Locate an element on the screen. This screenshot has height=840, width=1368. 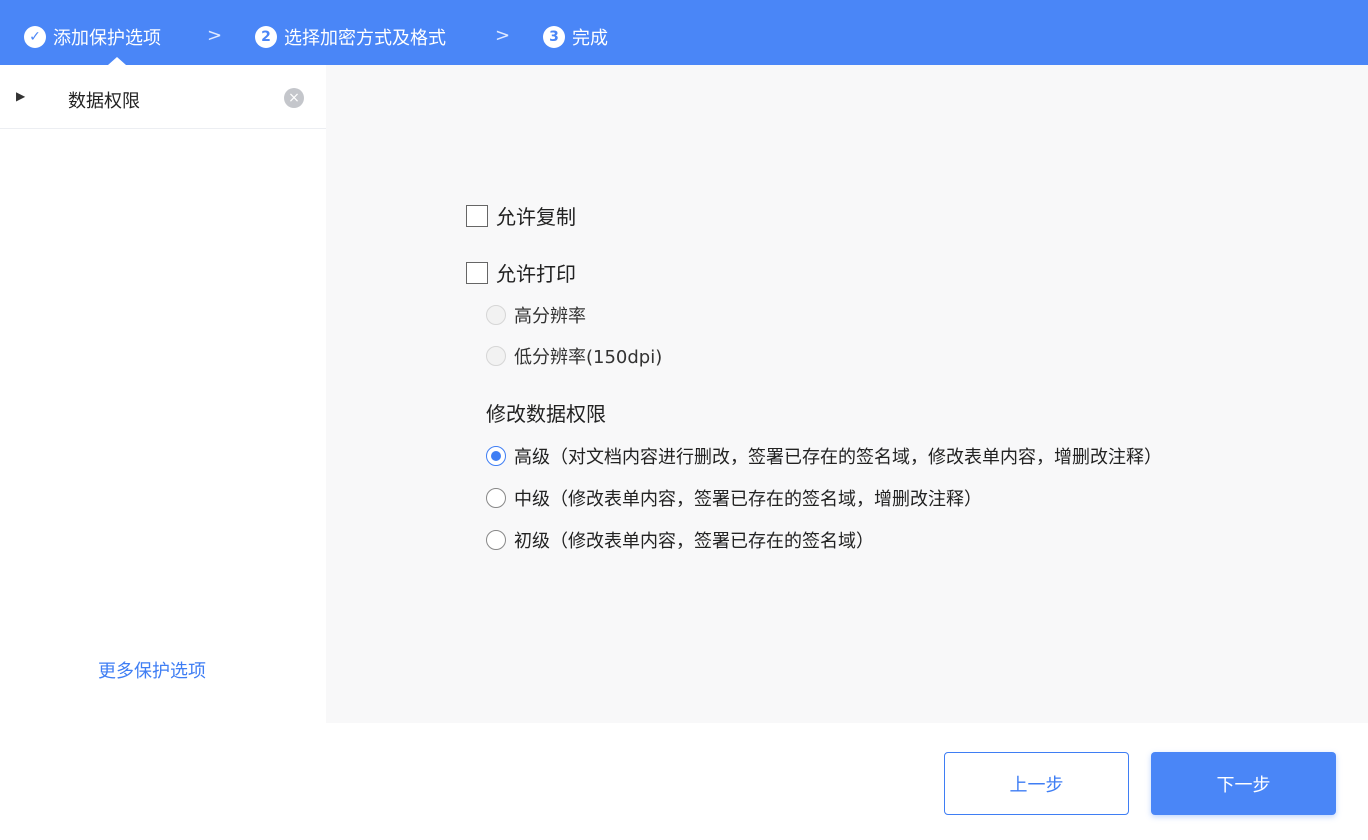
print-low-resolution-option: 低分辨率(150dpi) is located at coordinates (574, 356).